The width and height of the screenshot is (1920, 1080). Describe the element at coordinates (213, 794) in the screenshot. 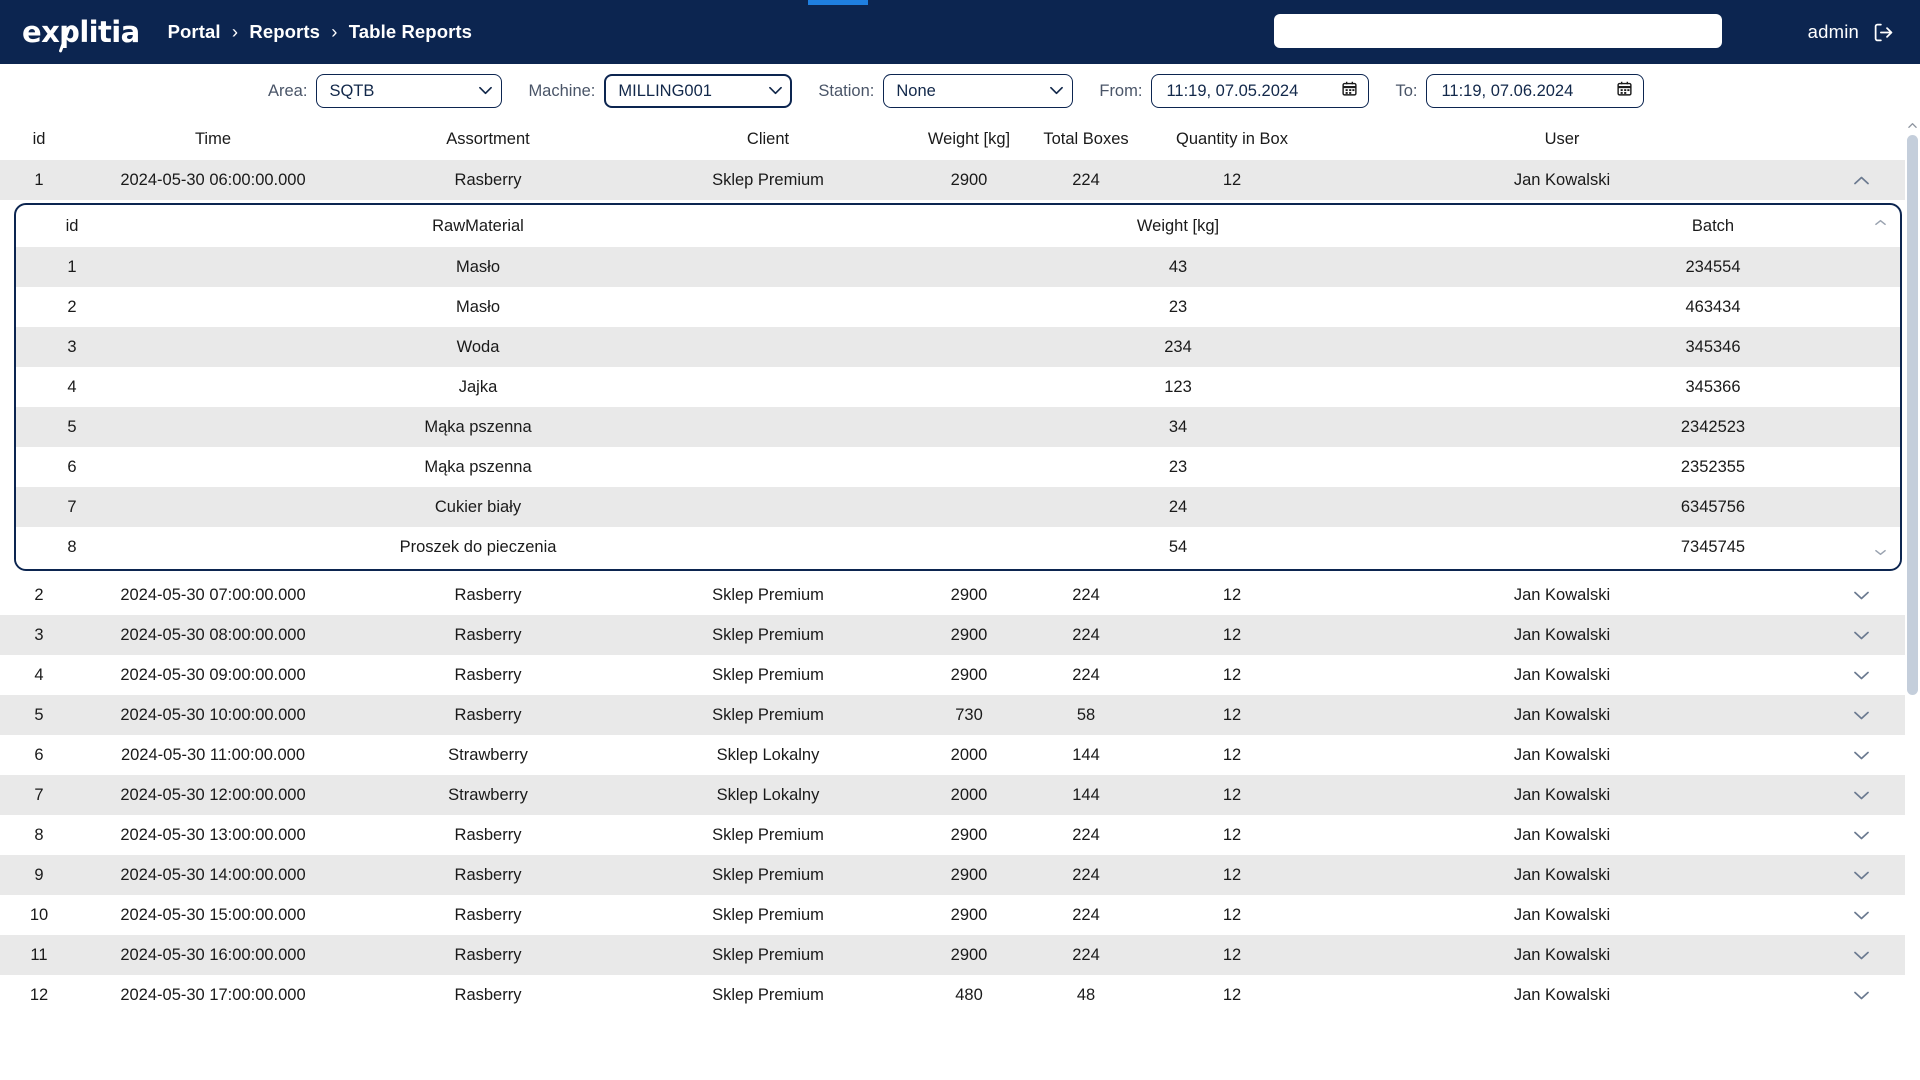

I see `cell-time: 2024-05-30 12:00:00.000` at that location.